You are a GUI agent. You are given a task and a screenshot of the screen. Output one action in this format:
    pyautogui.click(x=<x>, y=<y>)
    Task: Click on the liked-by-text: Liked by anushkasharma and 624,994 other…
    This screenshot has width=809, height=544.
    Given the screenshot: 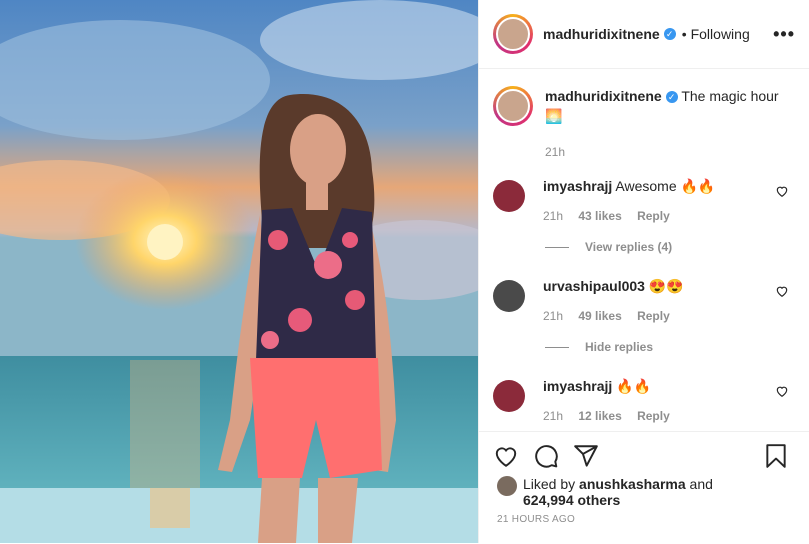 What is the action you would take?
    pyautogui.click(x=618, y=492)
    